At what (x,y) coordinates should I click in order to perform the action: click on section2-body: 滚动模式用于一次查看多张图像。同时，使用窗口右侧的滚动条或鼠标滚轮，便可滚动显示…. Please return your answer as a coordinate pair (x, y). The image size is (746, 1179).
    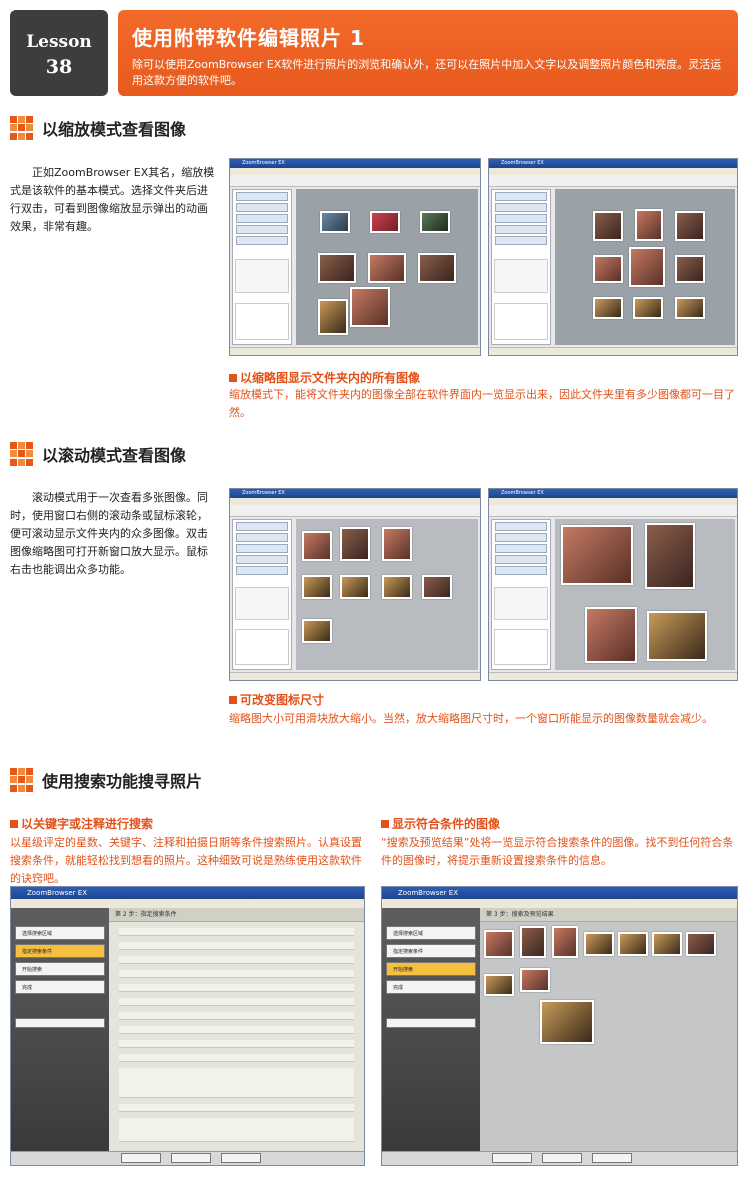
    Looking at the image, I should click on (109, 533).